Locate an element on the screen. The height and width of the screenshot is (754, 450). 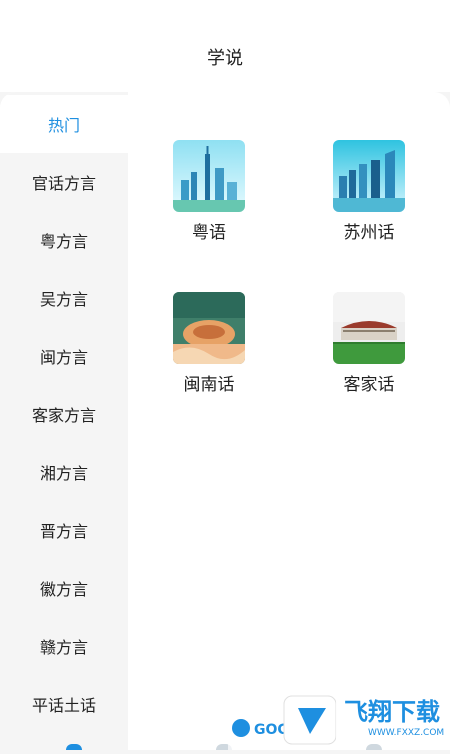
sidebar-item-label: 赣方言 is located at coordinates (63, 647).